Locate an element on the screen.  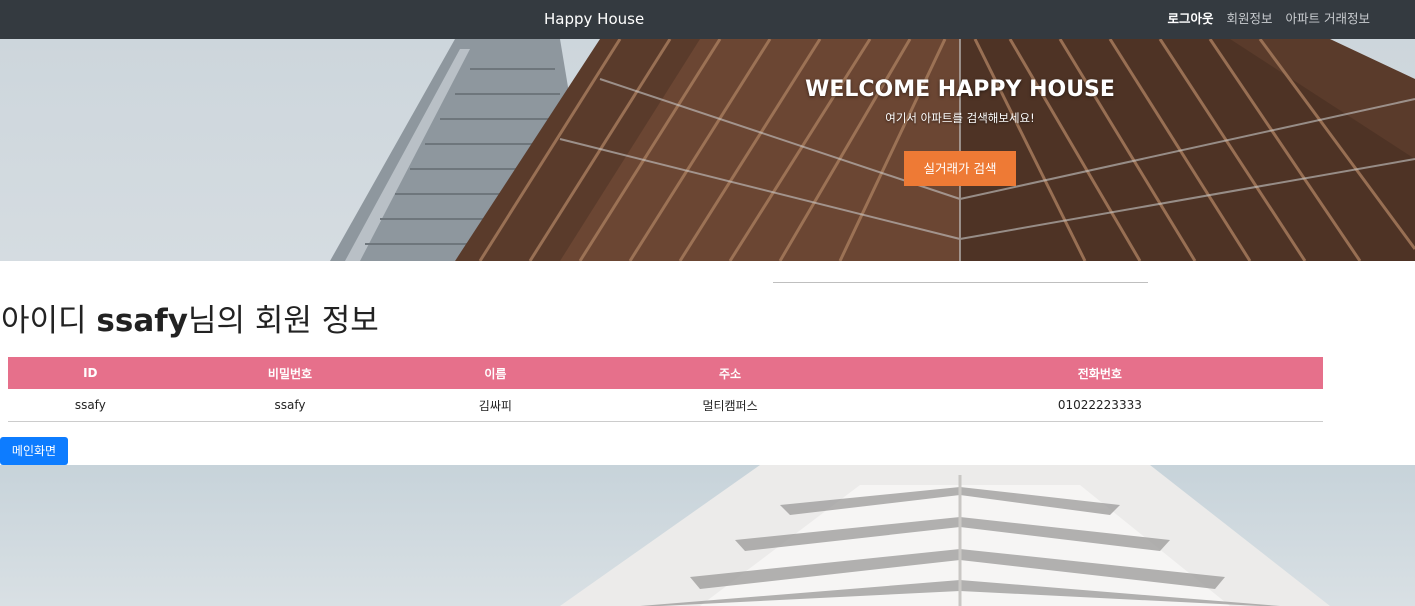
cell-phone: 01022223333 is located at coordinates (1099, 405).